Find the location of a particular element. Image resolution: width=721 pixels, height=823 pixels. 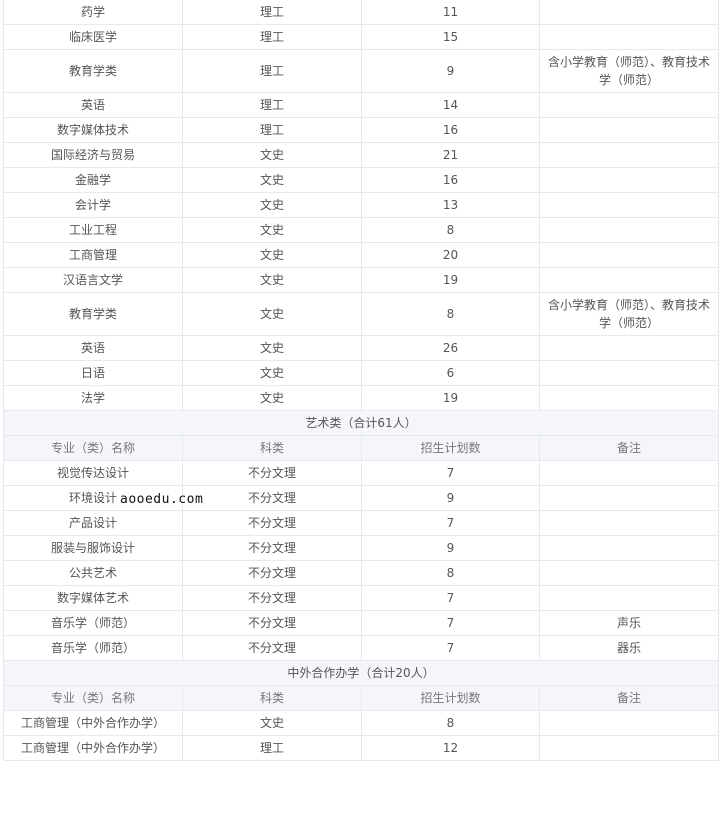

table-row: 产品设计 不分文理 7 is located at coordinates (361, 523).